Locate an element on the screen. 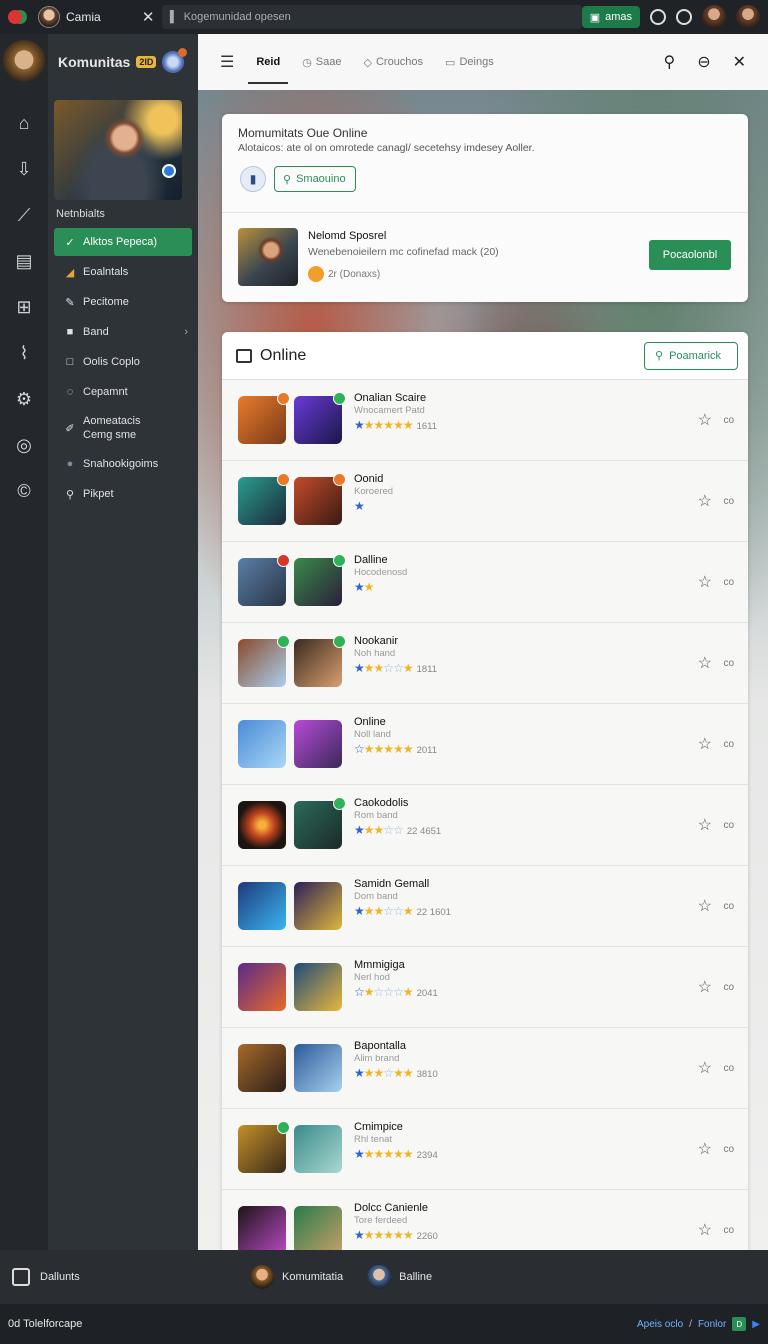 Image resolution: width=768 pixels, height=1344 pixels. copyright-icon: © is located at coordinates (24, 491).